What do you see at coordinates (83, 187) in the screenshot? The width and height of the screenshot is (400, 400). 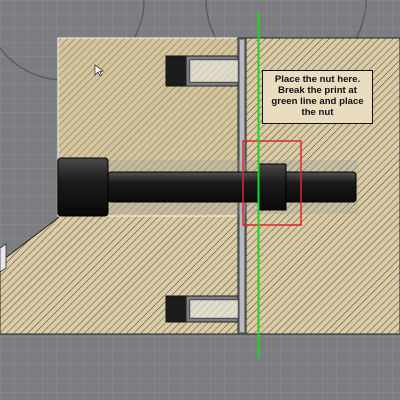 I see `bolt-head` at bounding box center [83, 187].